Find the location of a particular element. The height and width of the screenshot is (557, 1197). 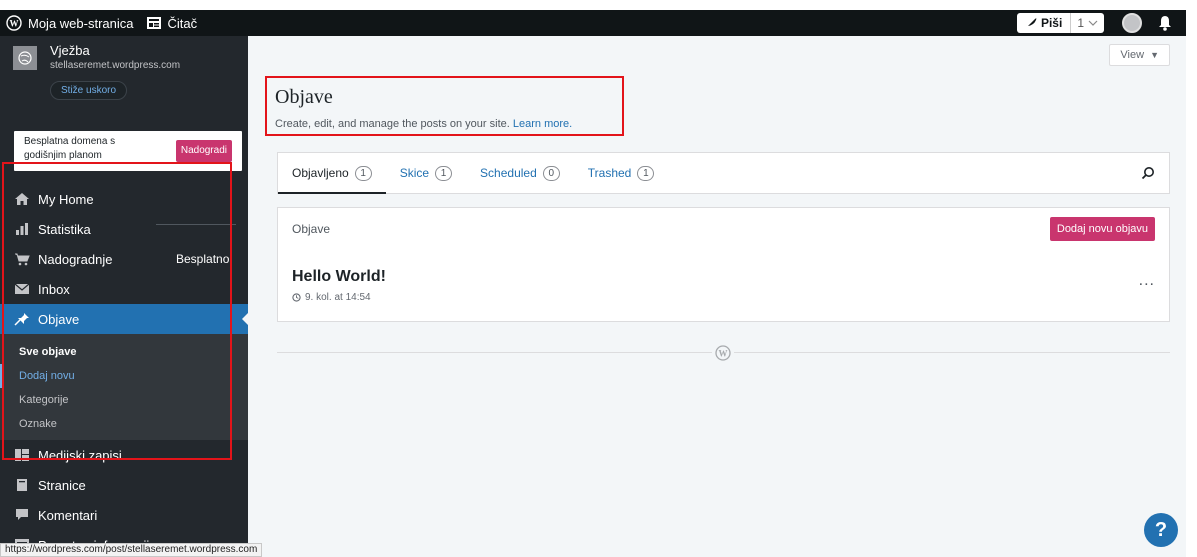

tab-label: Skice is located at coordinates (414, 173).